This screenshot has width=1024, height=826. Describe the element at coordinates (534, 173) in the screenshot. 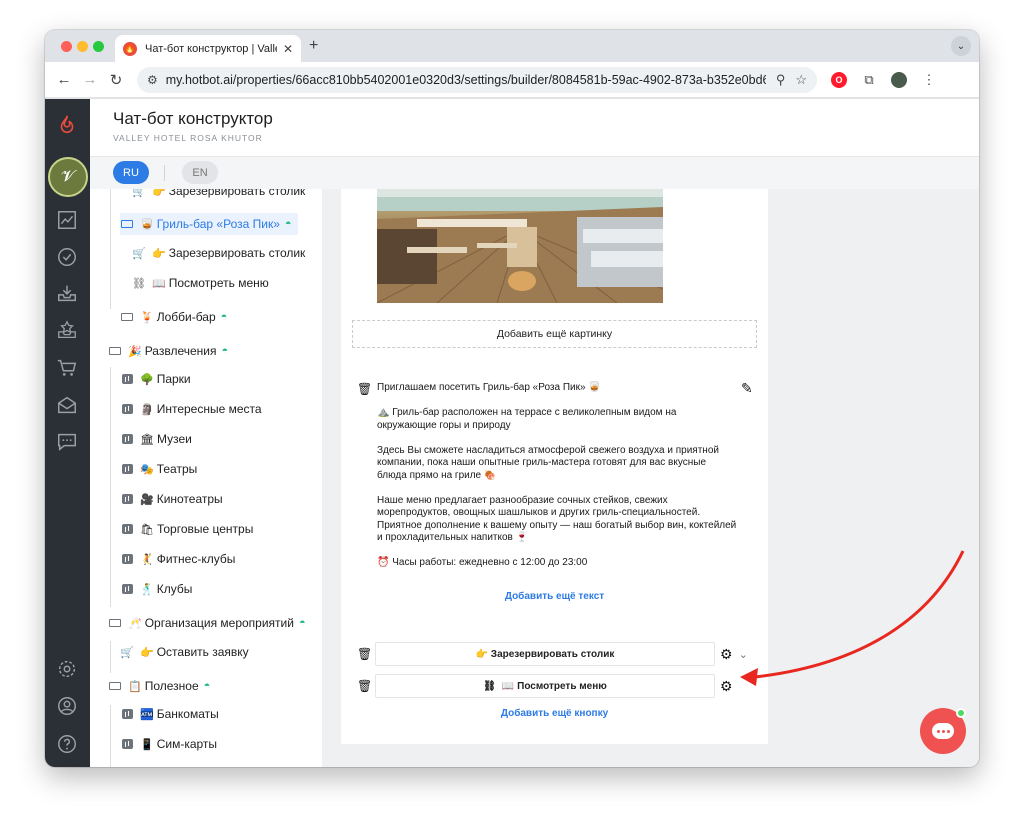

I see `language-bar: RU EN` at that location.